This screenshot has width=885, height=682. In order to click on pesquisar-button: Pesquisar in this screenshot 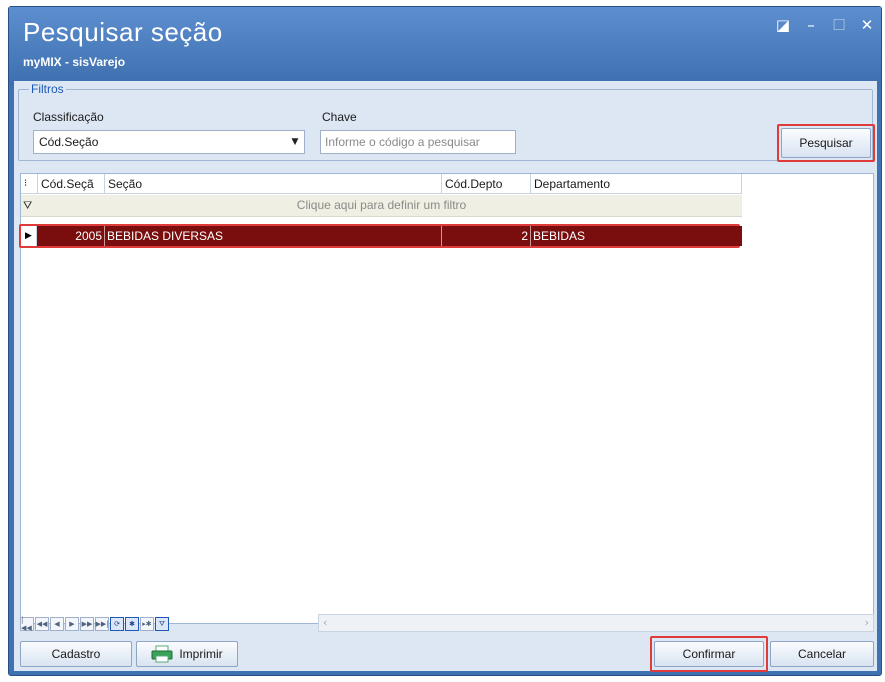, I will do `click(826, 143)`.